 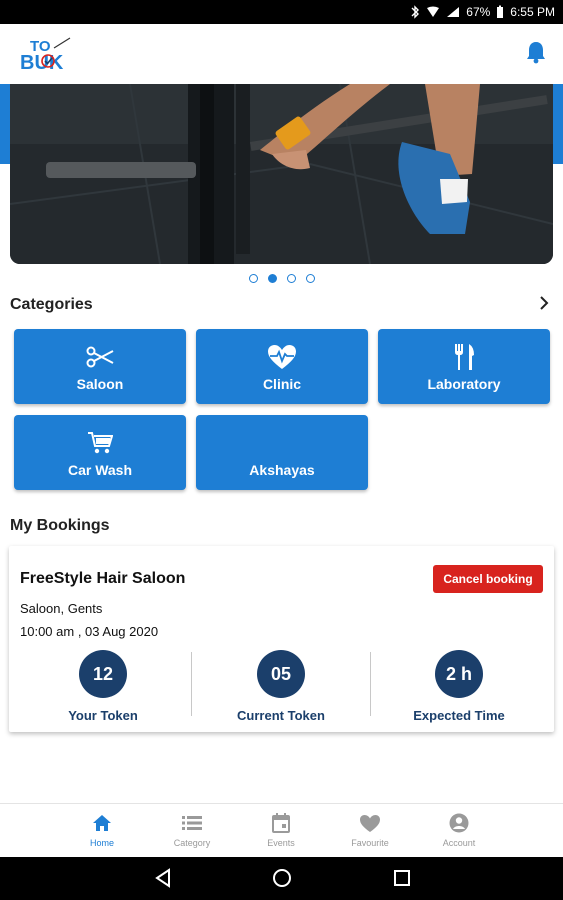 I want to click on category-car-wash: Car Wash, so click(x=100, y=452).